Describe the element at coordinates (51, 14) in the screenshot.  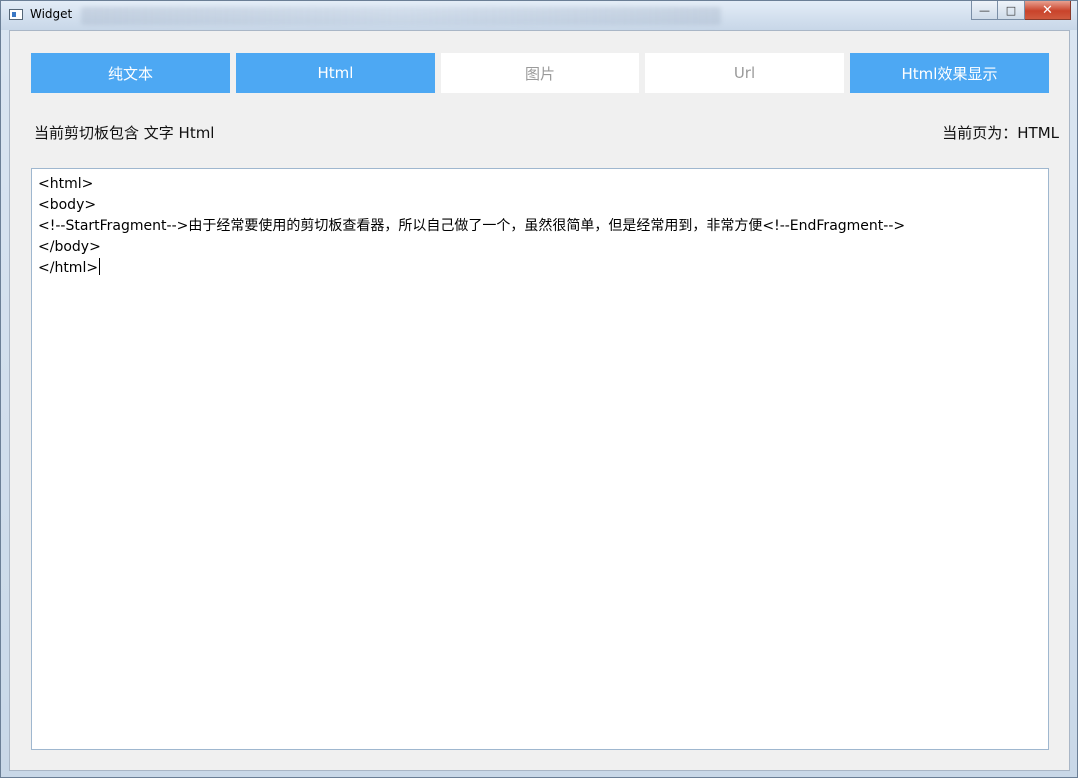
I see `window-title: Widget` at that location.